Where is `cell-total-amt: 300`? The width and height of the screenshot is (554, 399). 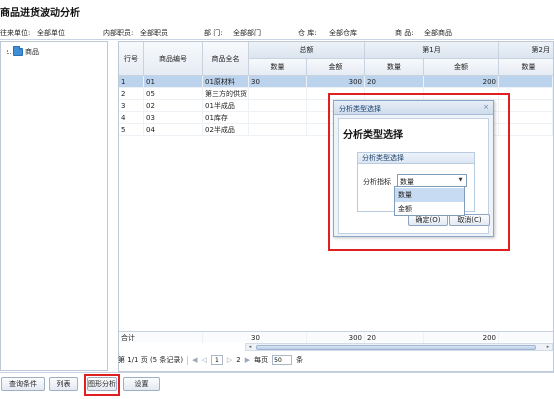
cell-total-amt: 300 is located at coordinates (336, 82).